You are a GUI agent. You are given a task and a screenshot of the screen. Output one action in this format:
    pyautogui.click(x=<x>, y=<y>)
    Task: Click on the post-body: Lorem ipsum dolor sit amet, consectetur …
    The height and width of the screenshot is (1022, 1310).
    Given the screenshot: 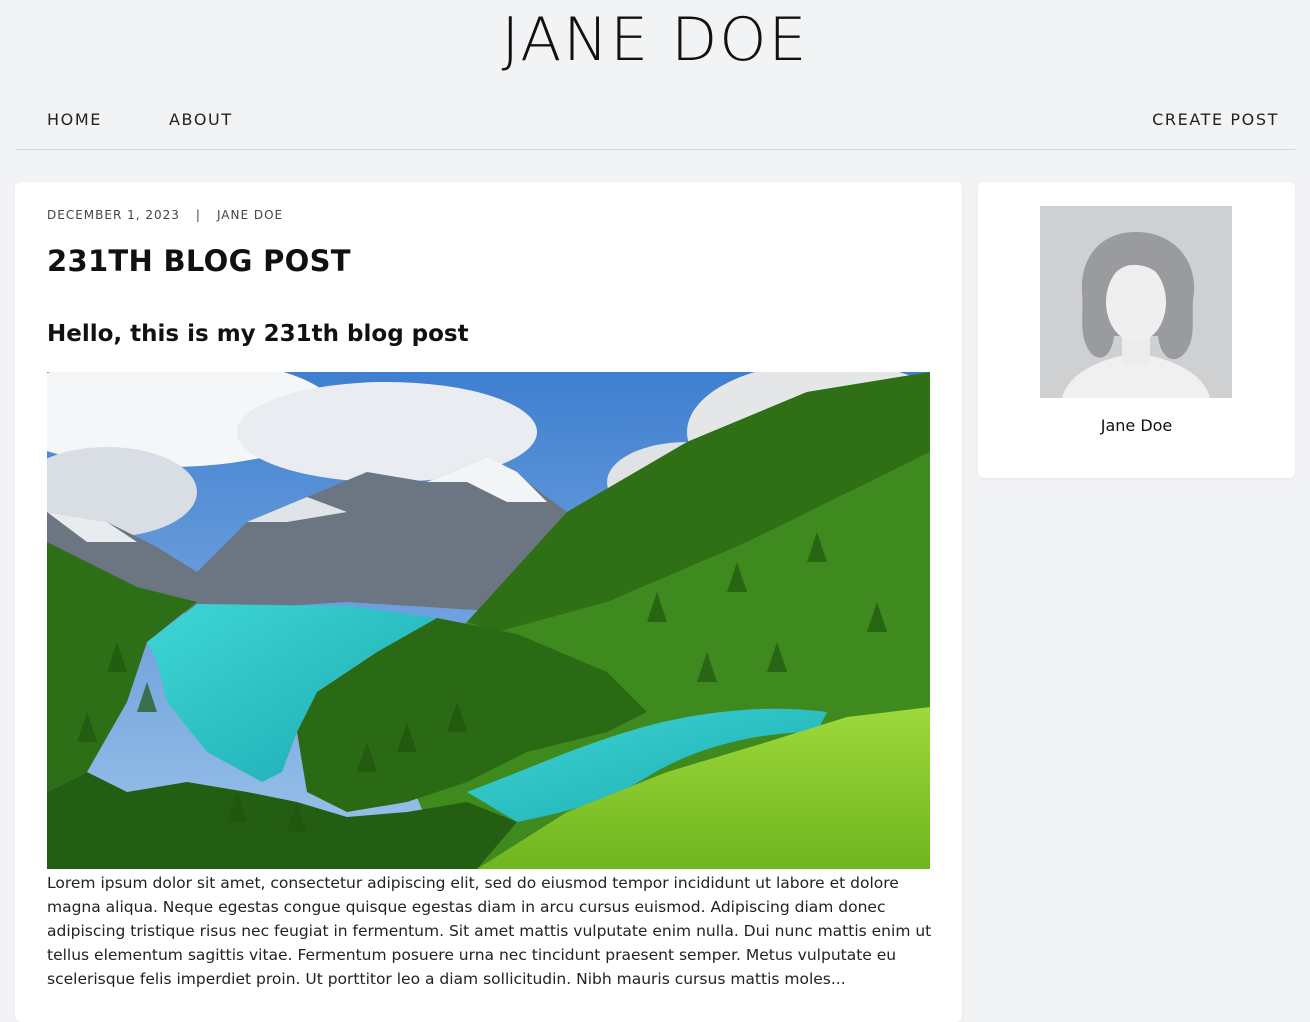 What is the action you would take?
    pyautogui.click(x=489, y=931)
    